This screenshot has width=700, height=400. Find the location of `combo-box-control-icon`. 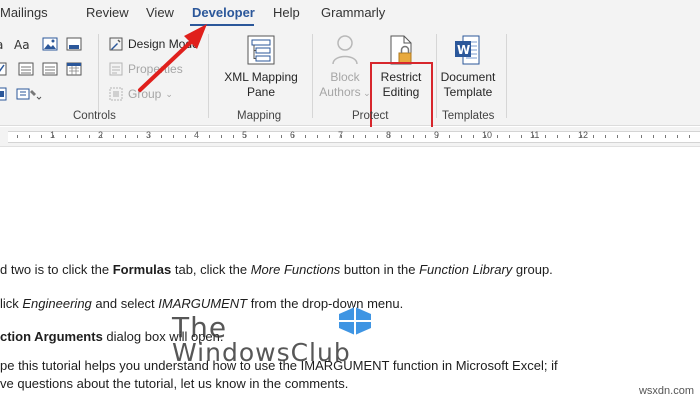

combo-box-control-icon is located at coordinates (26, 69).